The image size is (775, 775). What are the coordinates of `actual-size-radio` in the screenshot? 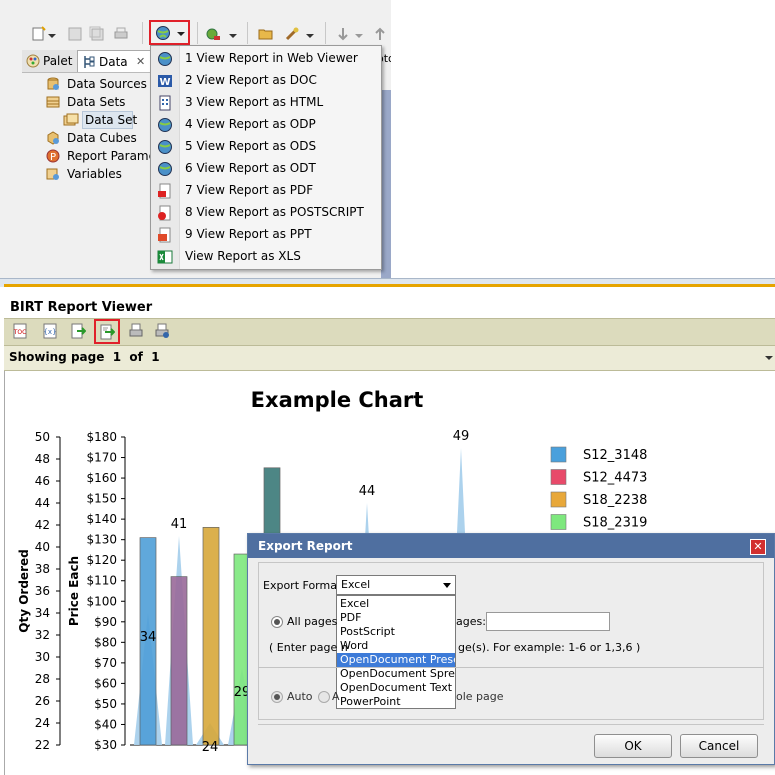 It's located at (324, 697).